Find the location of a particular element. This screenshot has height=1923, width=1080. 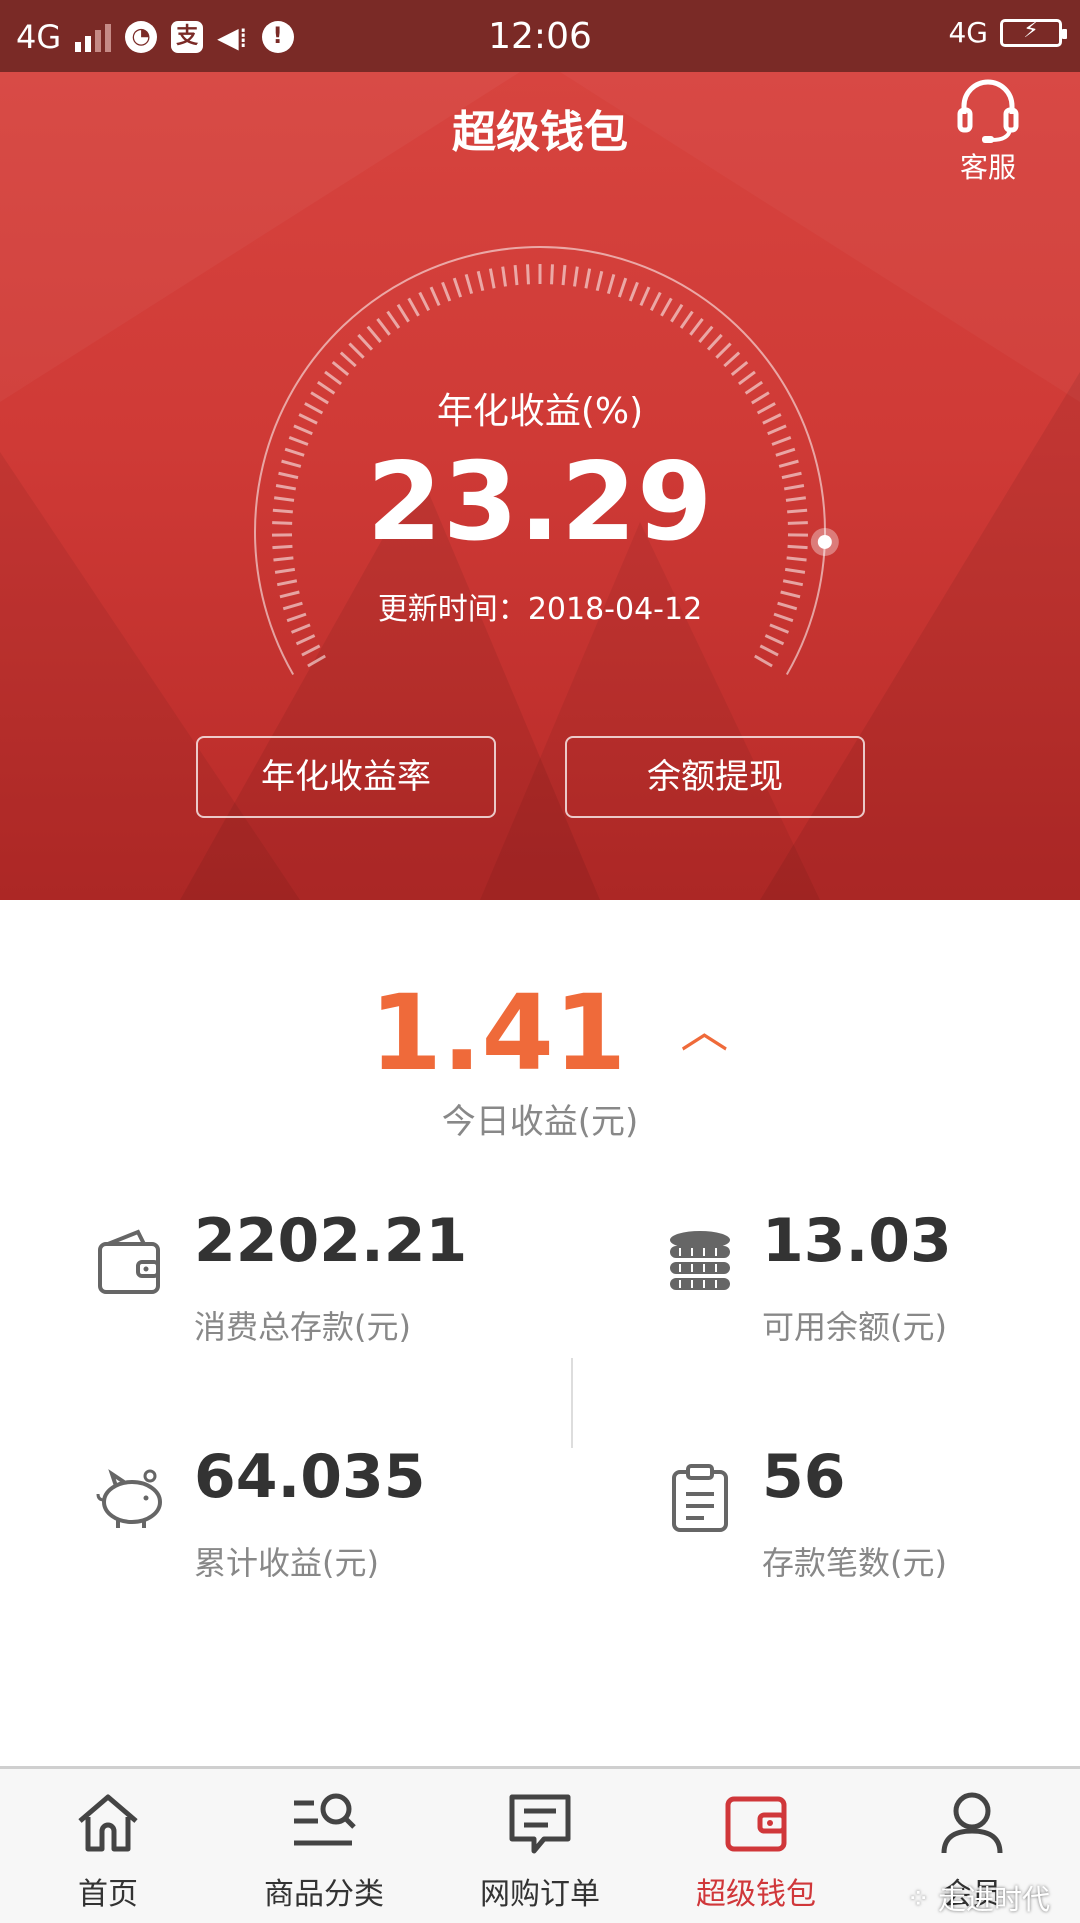

stat-value: 64.035 is located at coordinates (310, 1477).